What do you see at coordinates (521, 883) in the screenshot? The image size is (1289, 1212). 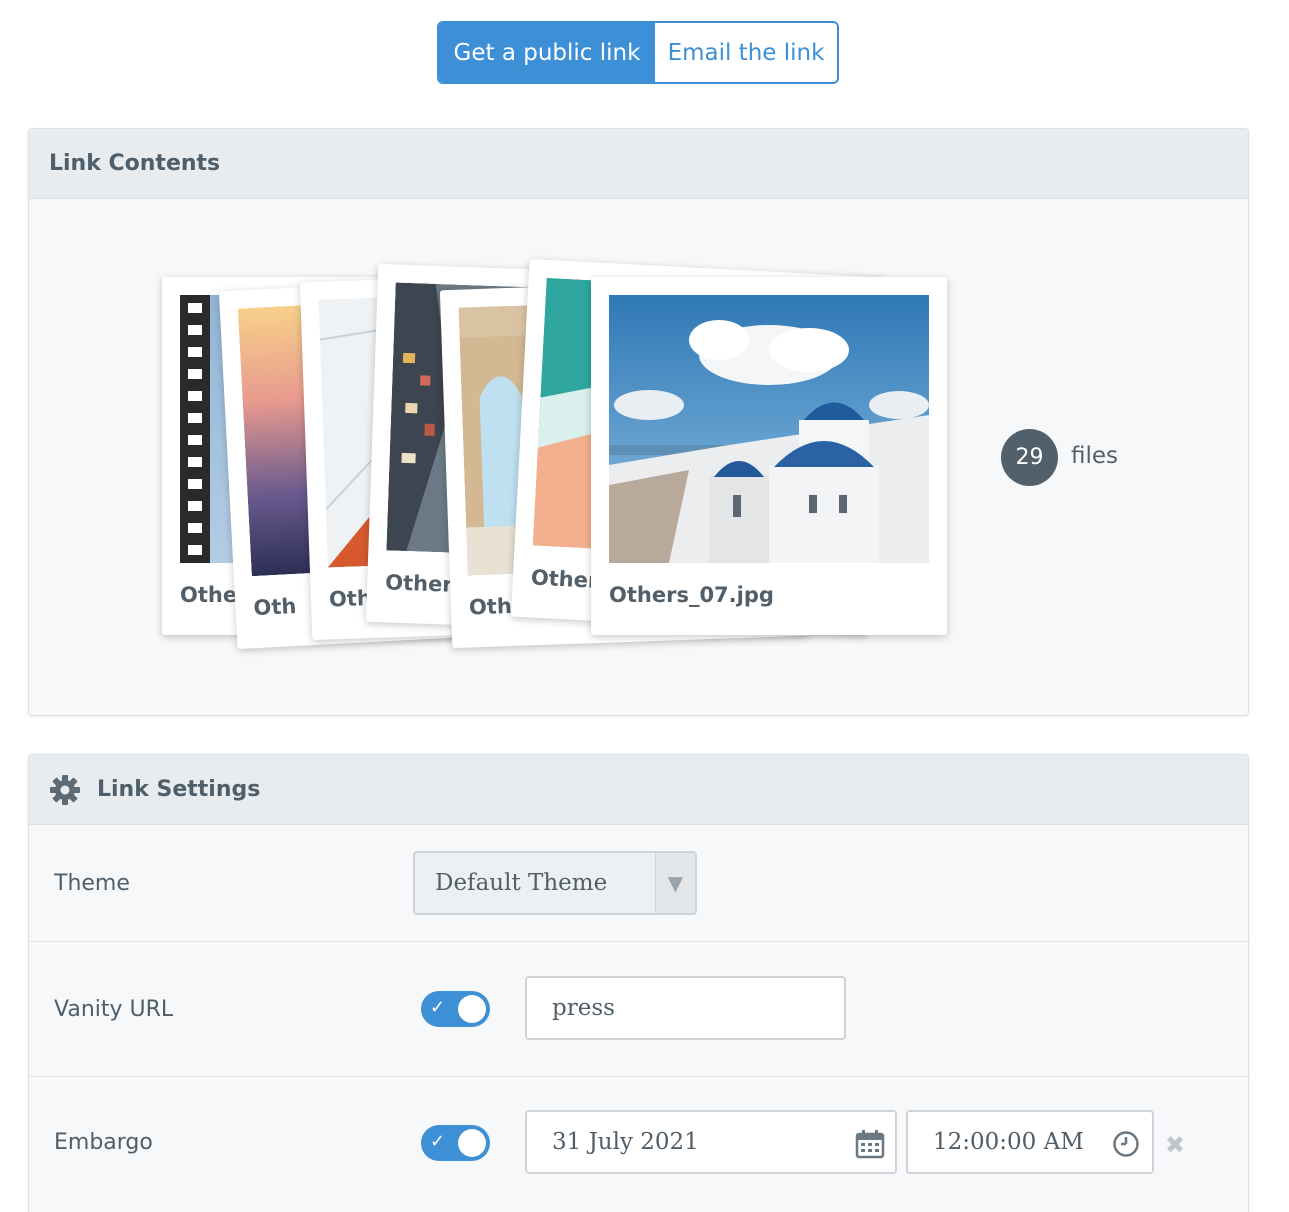 I see `theme-select-value: Default Theme` at bounding box center [521, 883].